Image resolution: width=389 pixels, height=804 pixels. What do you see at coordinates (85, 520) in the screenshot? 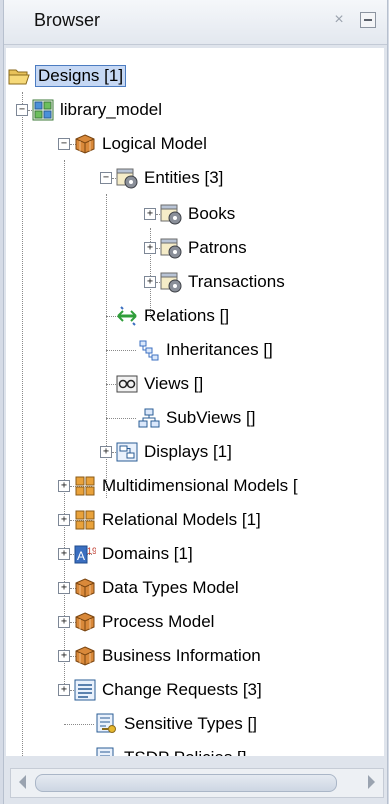
I see `relational-grid-icon` at bounding box center [85, 520].